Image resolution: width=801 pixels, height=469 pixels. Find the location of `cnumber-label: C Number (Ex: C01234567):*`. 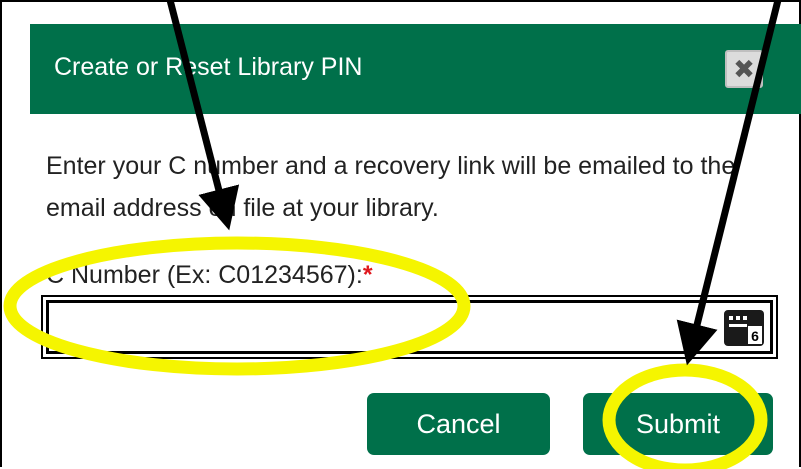

cnumber-label: C Number (Ex: C01234567):* is located at coordinates (209, 275).